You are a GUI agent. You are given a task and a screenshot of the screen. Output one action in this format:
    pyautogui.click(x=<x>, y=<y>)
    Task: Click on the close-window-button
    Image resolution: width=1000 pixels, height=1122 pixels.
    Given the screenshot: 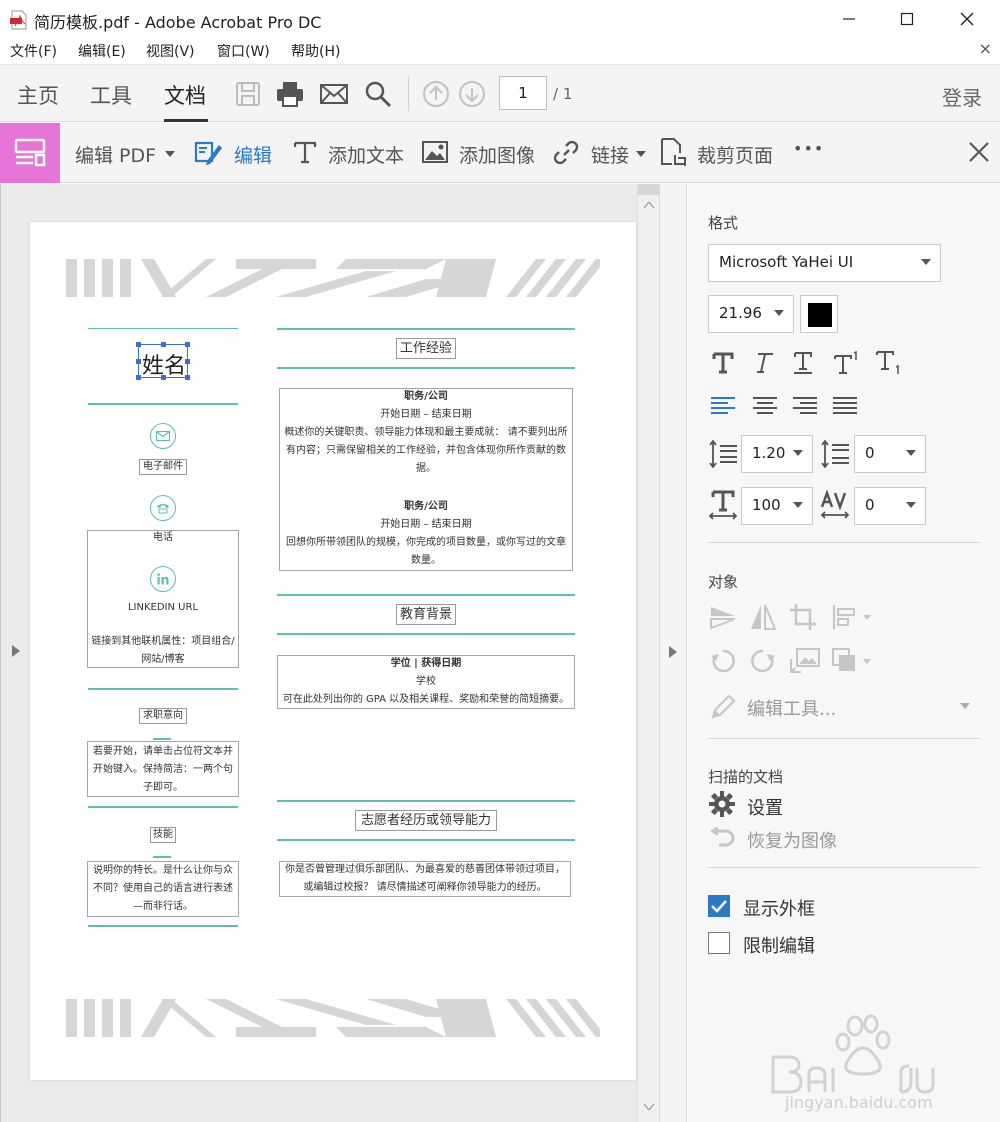 What is the action you would take?
    pyautogui.click(x=967, y=19)
    